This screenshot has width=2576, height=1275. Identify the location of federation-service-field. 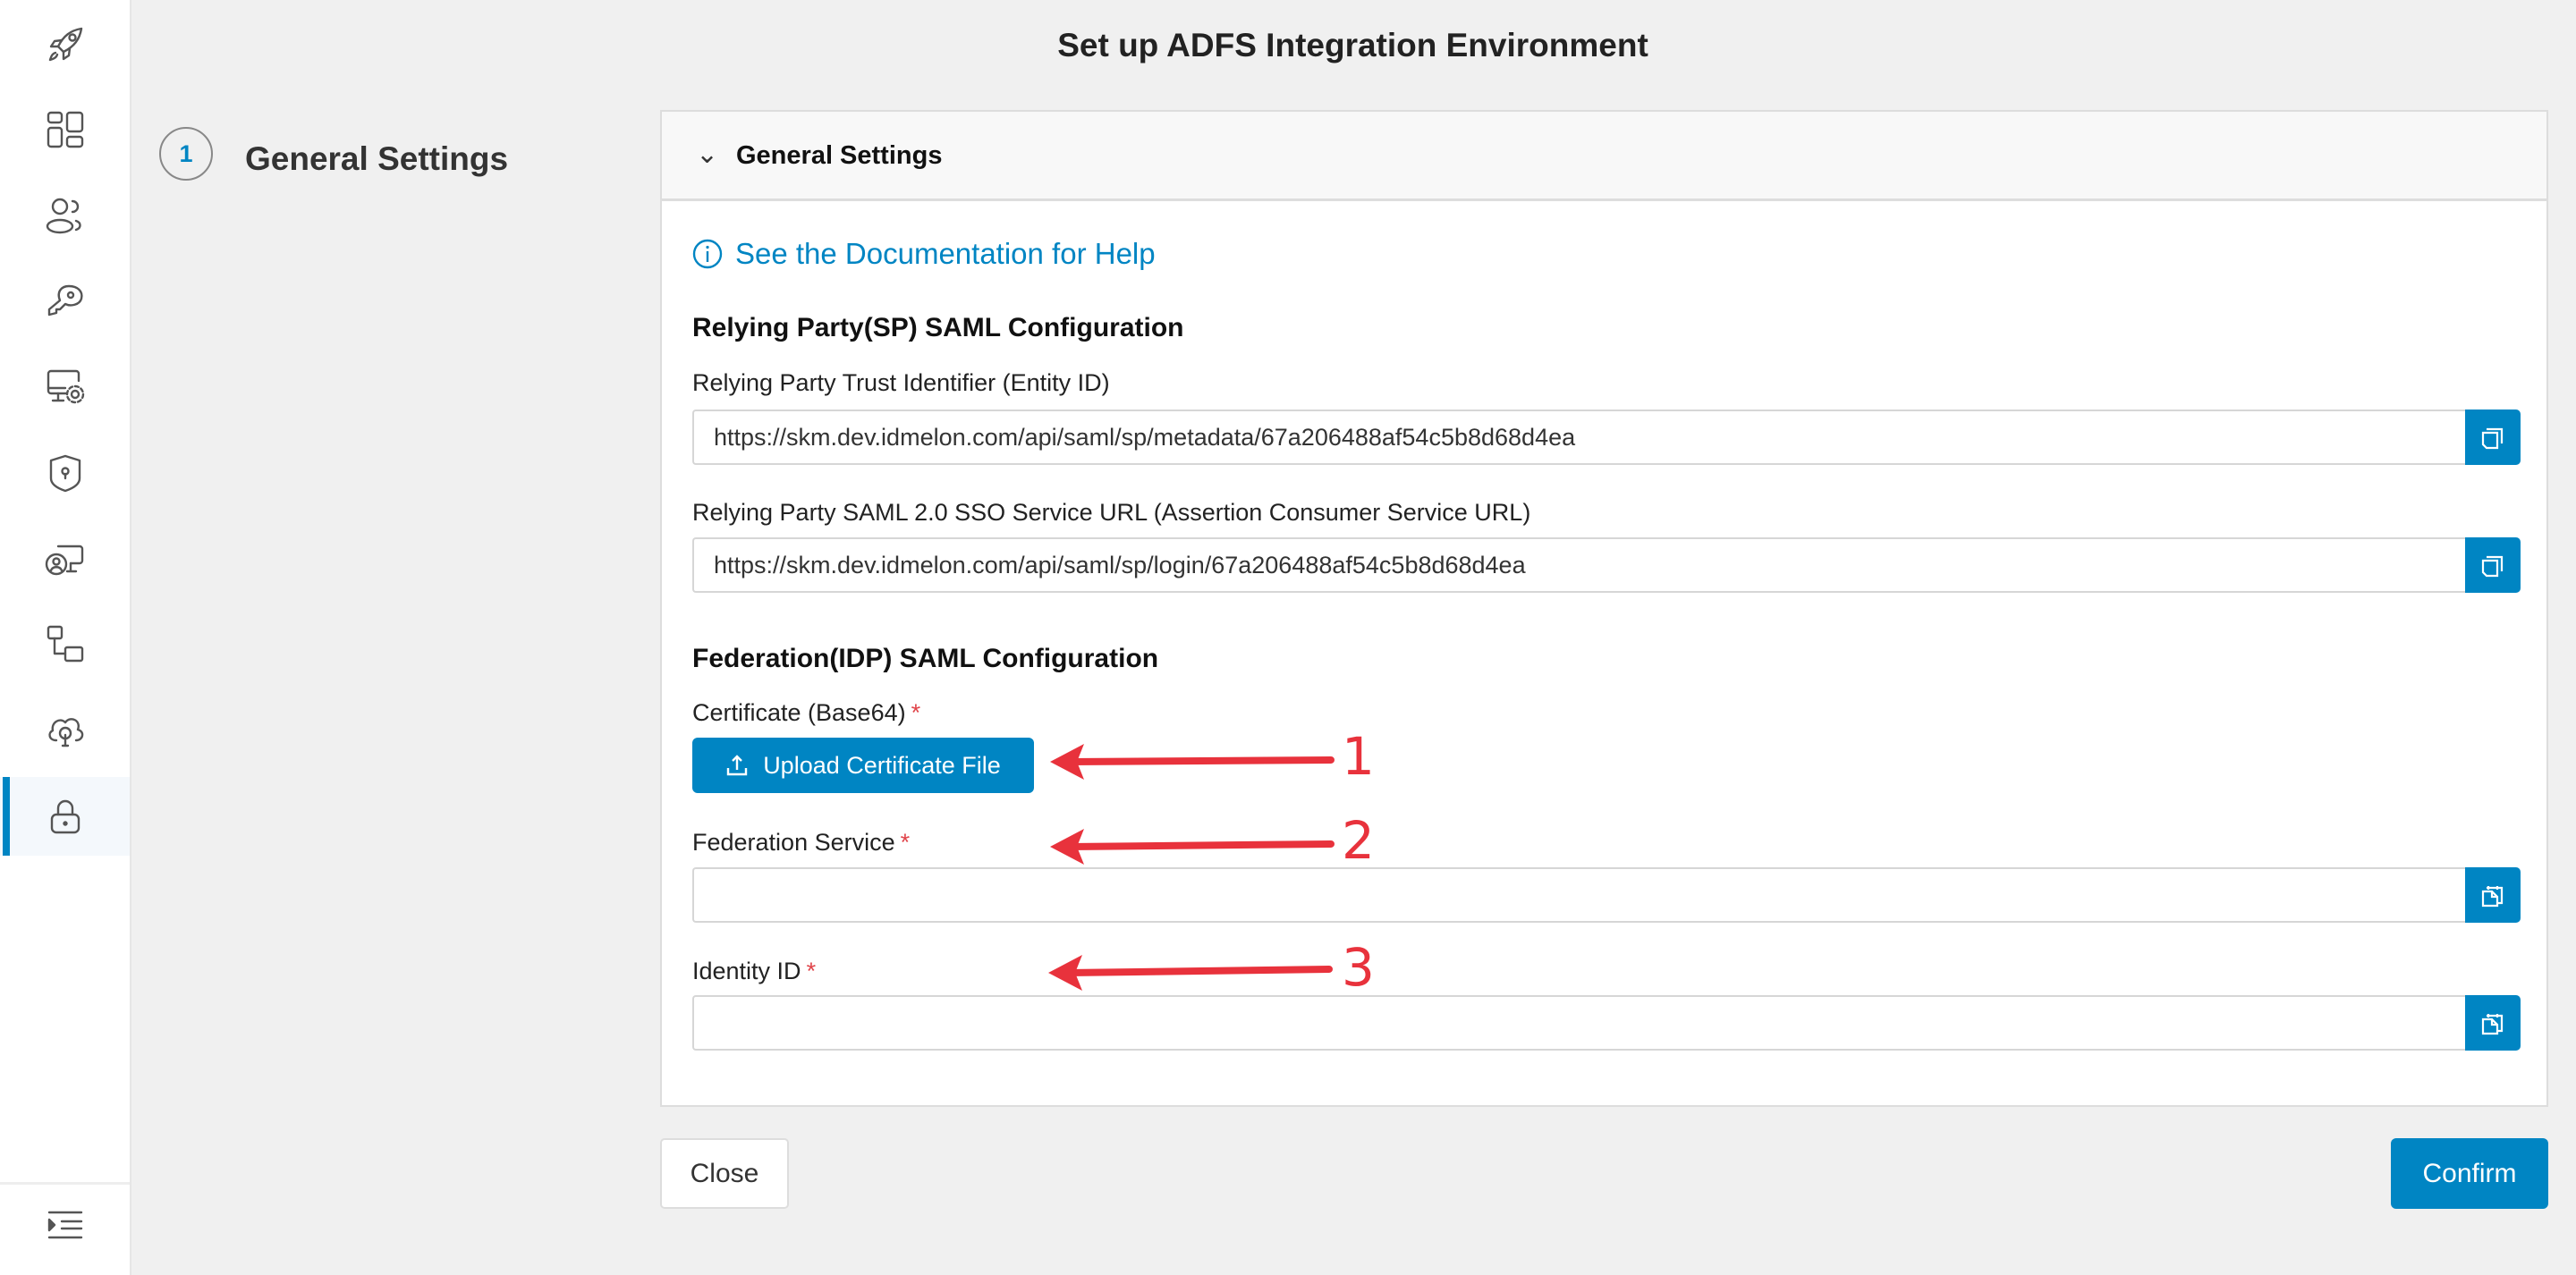
(1606, 895).